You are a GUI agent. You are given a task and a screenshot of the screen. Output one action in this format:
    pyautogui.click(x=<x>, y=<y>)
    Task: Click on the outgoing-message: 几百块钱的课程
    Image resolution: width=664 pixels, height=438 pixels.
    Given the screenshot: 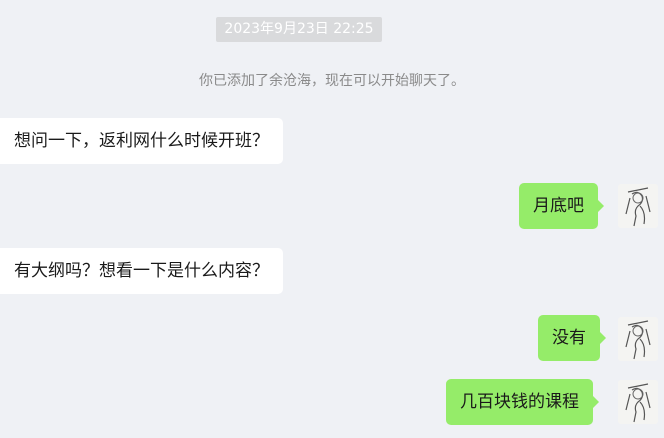 What is the action you would take?
    pyautogui.click(x=522, y=402)
    